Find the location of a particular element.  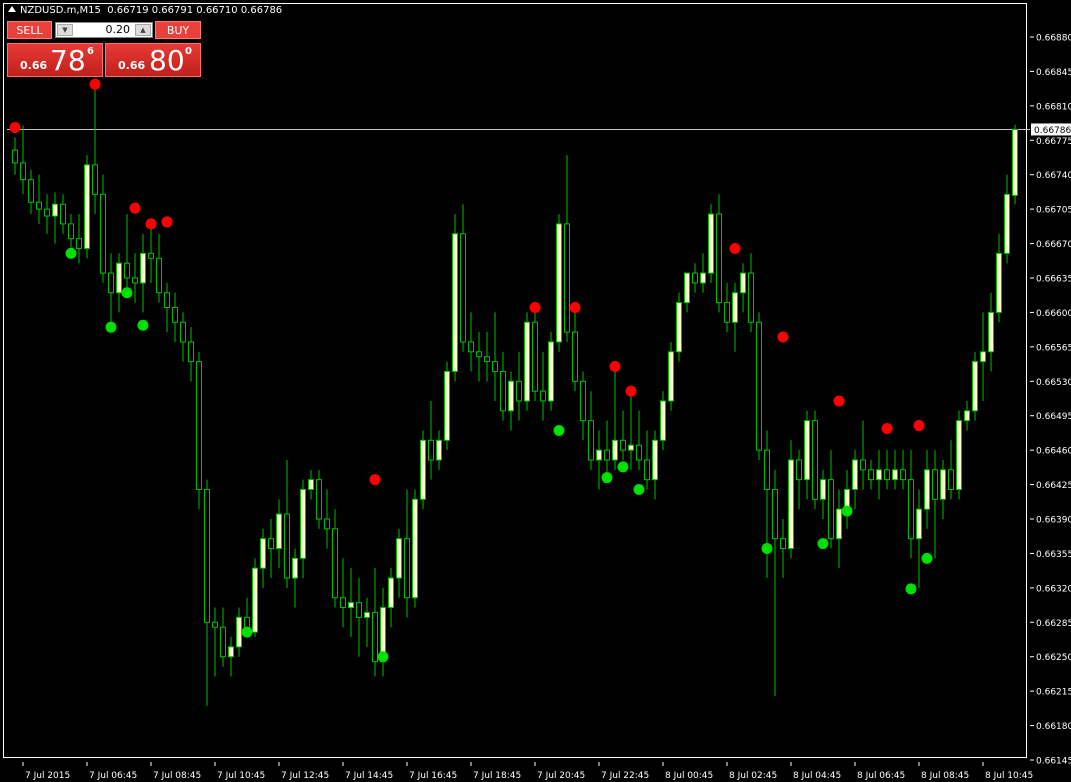

y-tick-label: 0.66215 is located at coordinates (1053, 693).